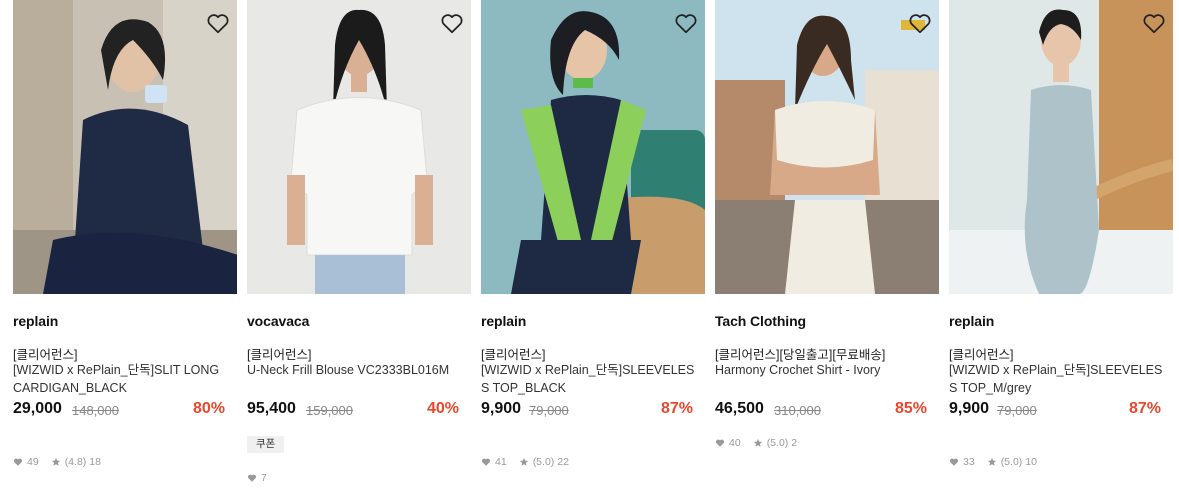  I want to click on price-row: 46,500 310,000 85%, so click(821, 411).